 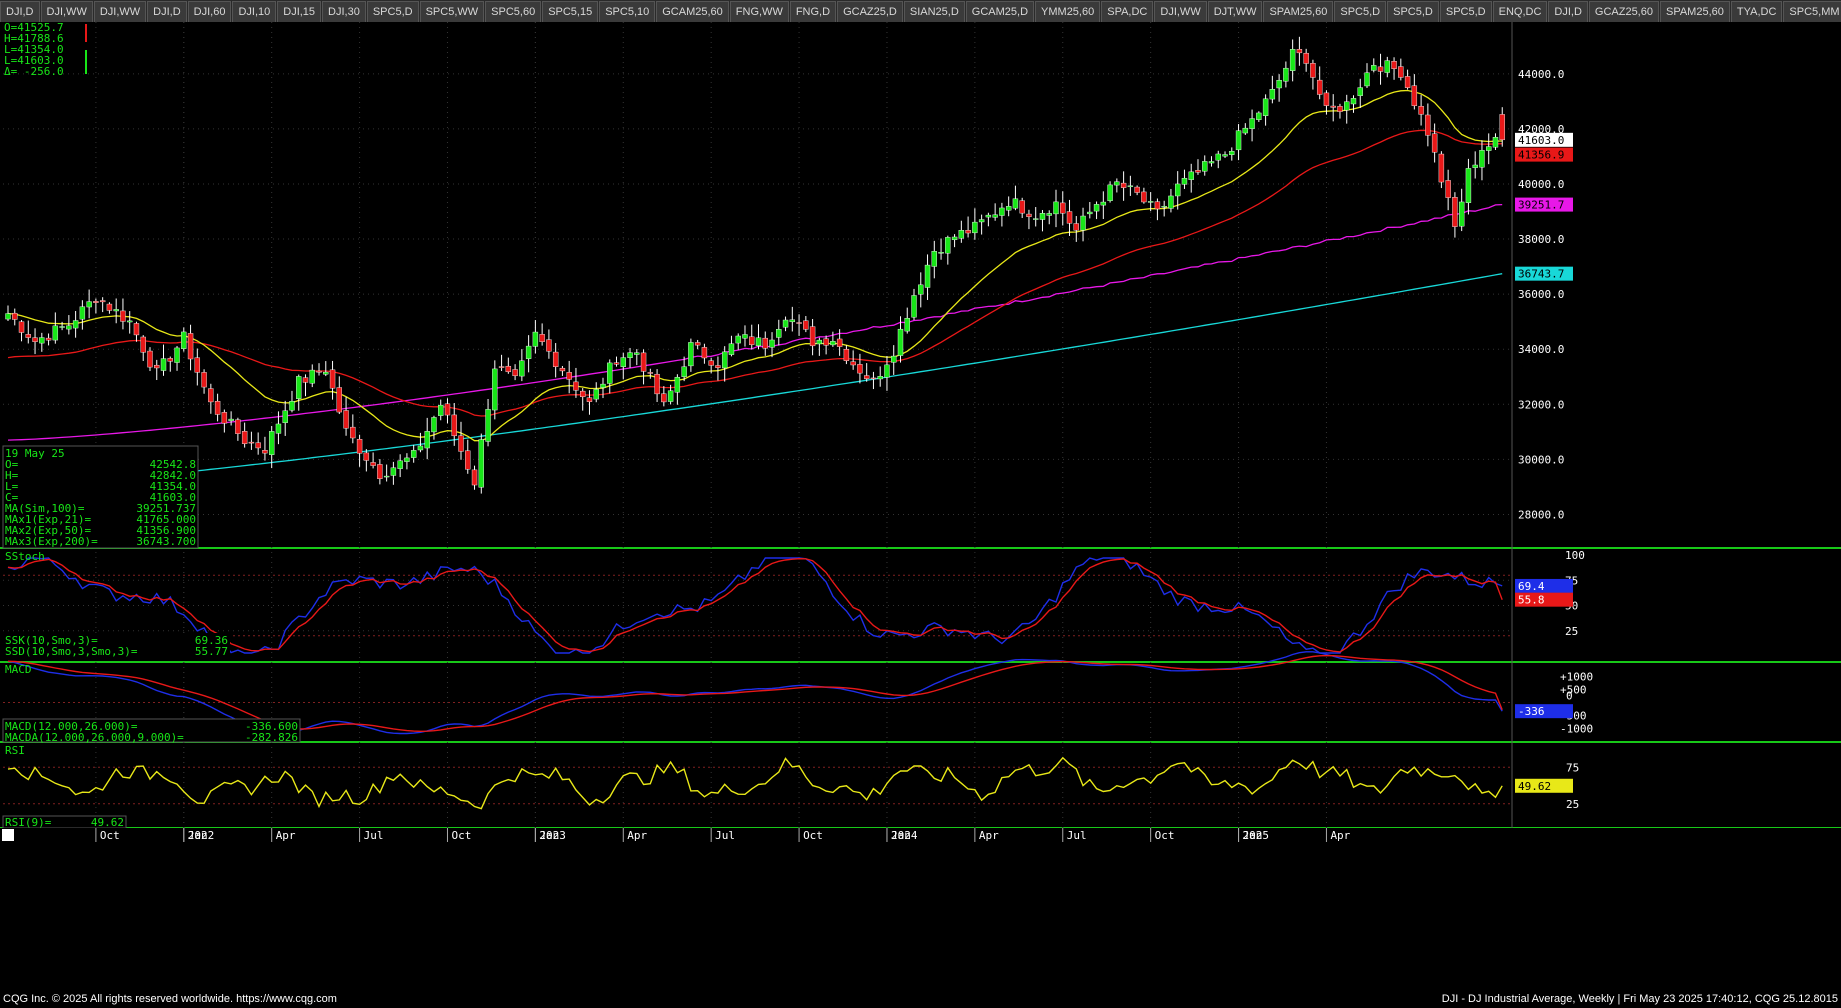 What do you see at coordinates (1068, 11) in the screenshot?
I see `chart-tab: YMM25,60` at bounding box center [1068, 11].